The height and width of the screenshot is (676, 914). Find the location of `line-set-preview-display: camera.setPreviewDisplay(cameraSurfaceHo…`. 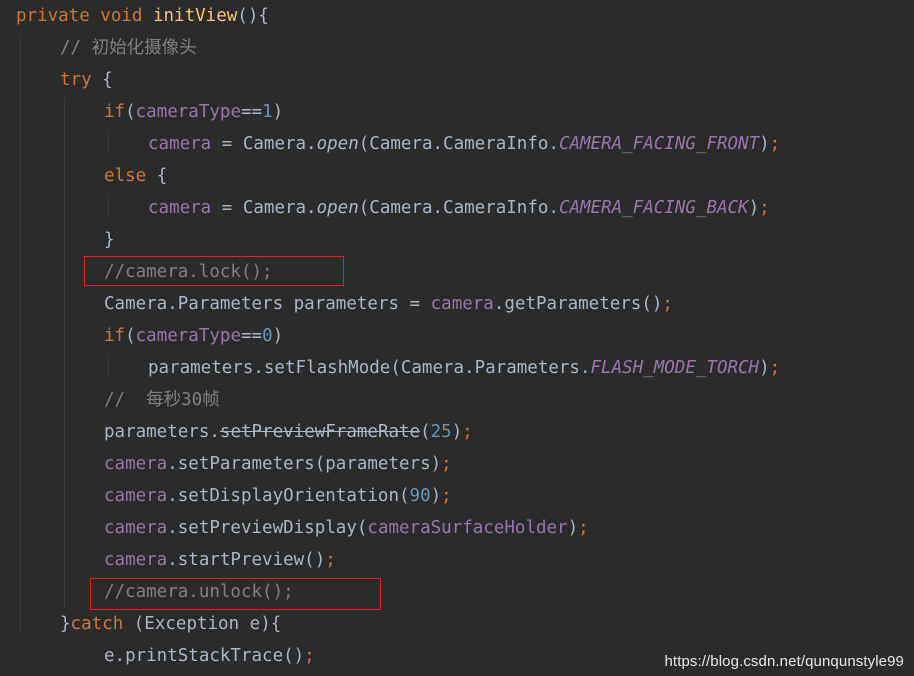

line-set-preview-display: camera.setPreviewDisplay(cameraSurfaceHo… is located at coordinates (346, 528).